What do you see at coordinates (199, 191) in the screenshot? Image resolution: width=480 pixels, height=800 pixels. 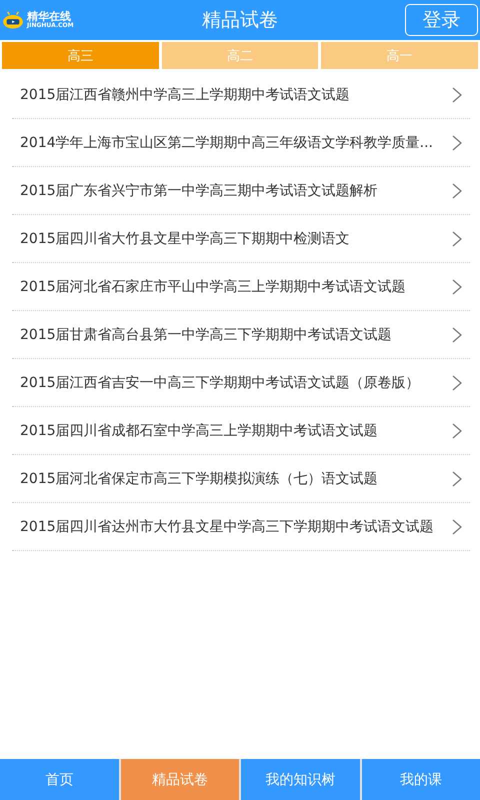 I see `paper-link: 2015届广东省兴宁市第一中学高三期中考试语文试题解析` at bounding box center [199, 191].